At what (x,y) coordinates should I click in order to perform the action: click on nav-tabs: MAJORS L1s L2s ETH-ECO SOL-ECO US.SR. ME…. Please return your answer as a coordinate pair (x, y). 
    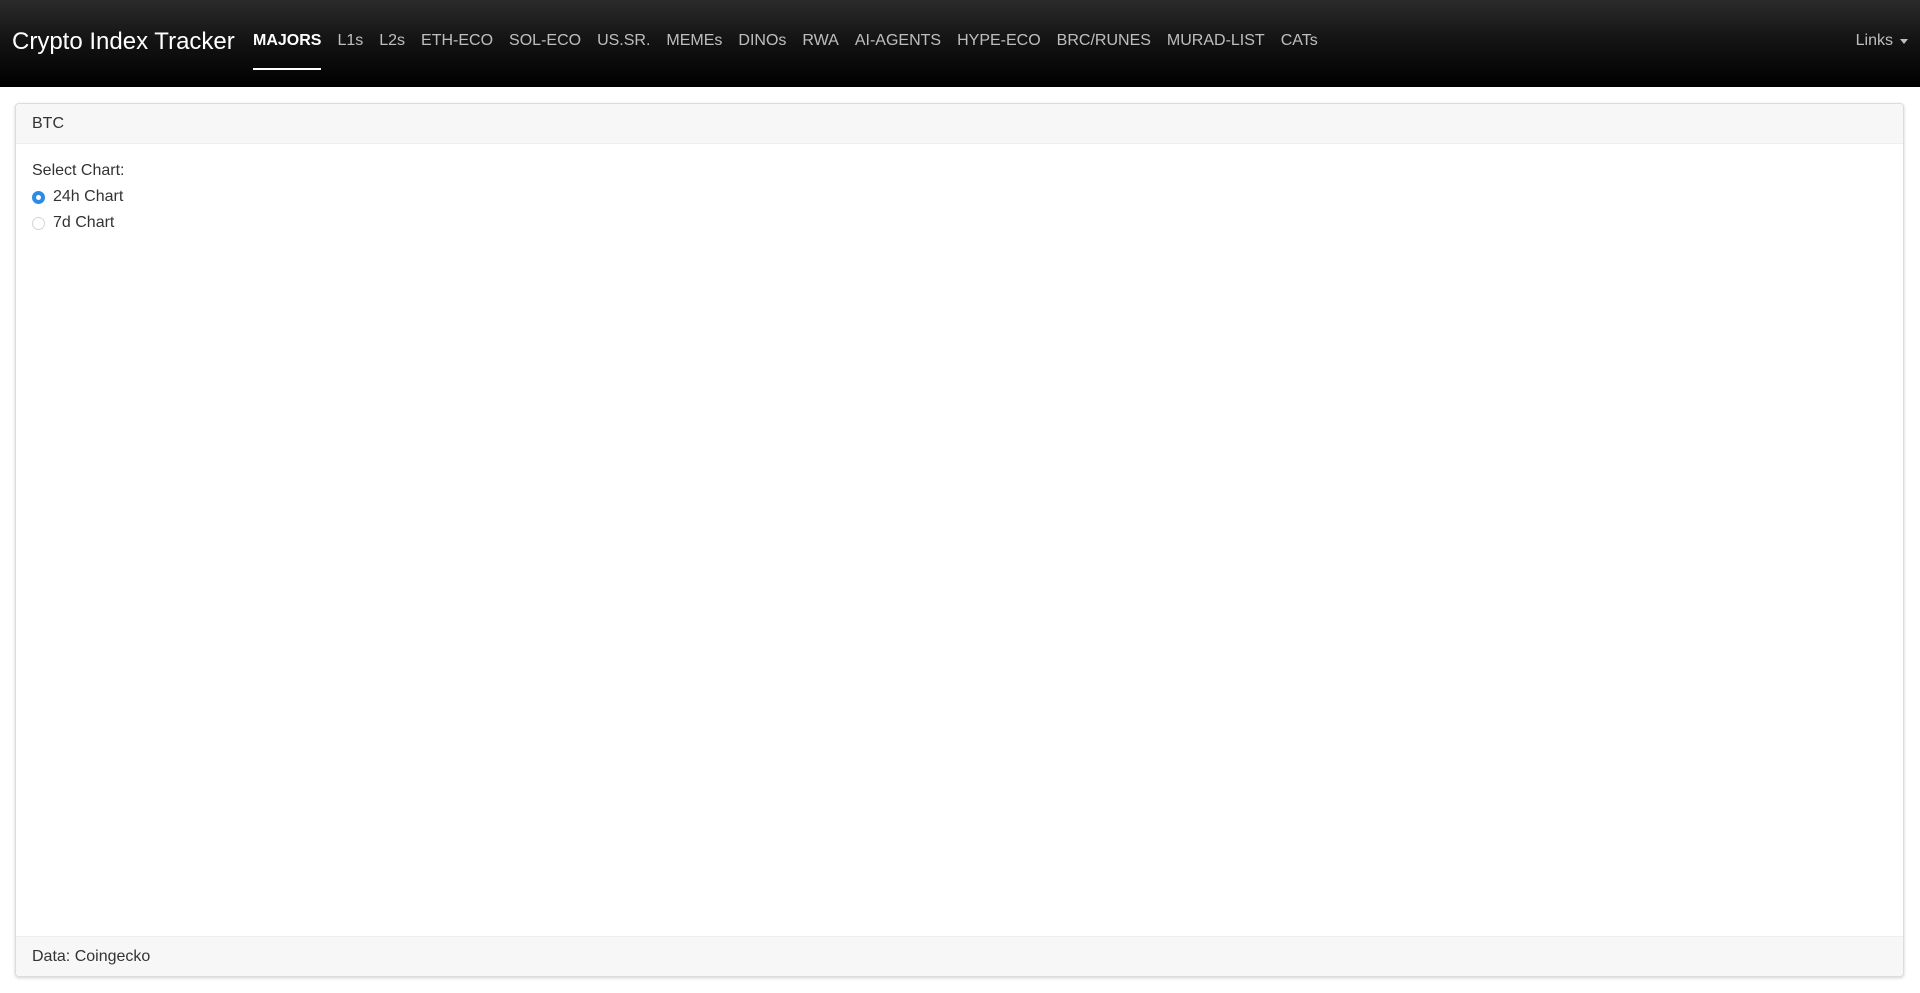
    Looking at the image, I should click on (793, 50).